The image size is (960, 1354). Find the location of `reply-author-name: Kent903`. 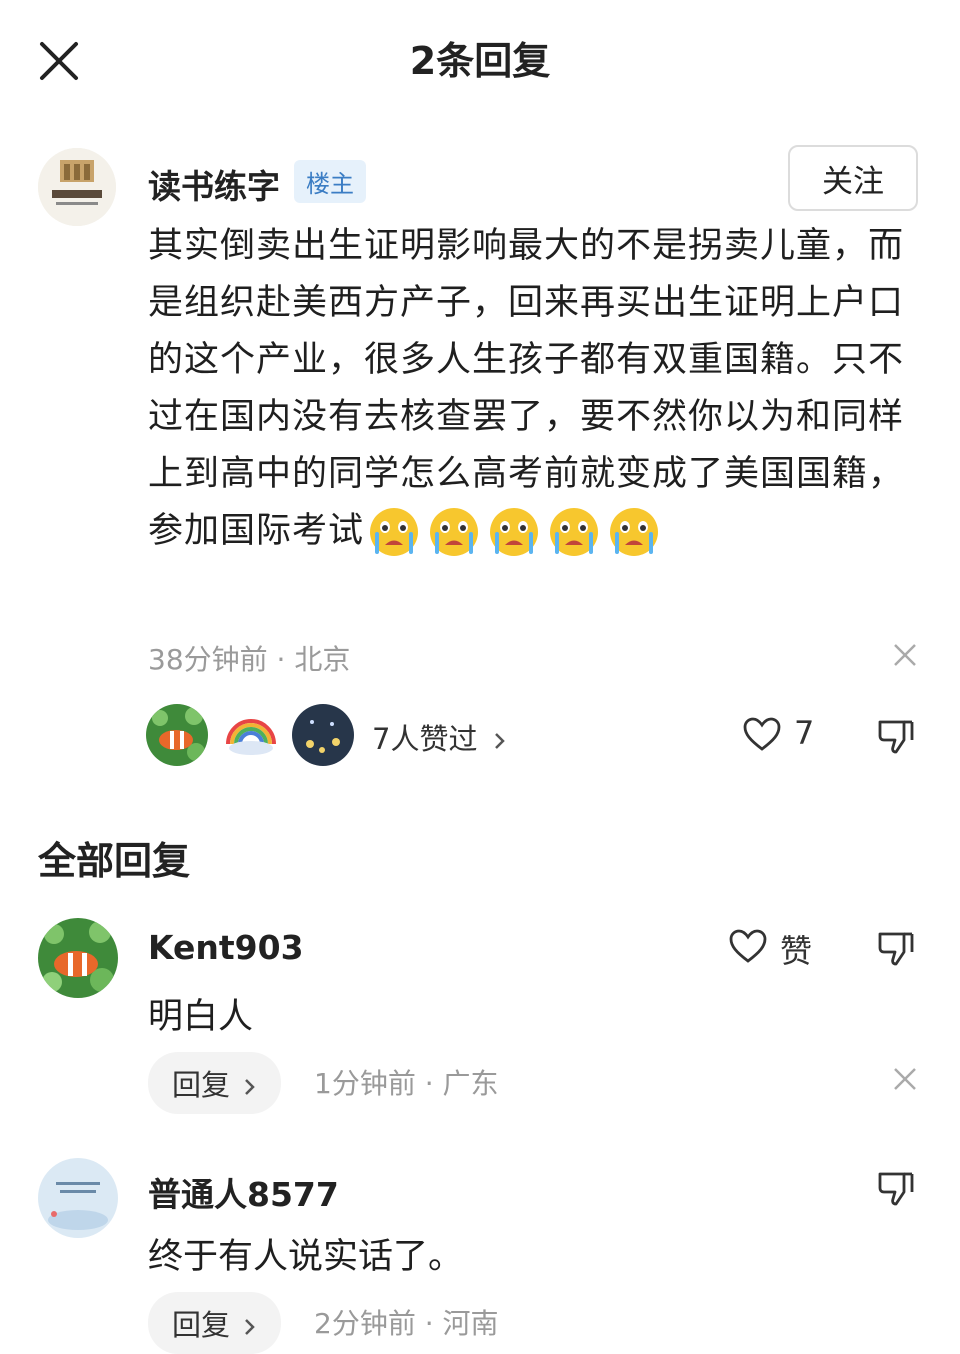

reply-author-name: Kent903 is located at coordinates (226, 947).